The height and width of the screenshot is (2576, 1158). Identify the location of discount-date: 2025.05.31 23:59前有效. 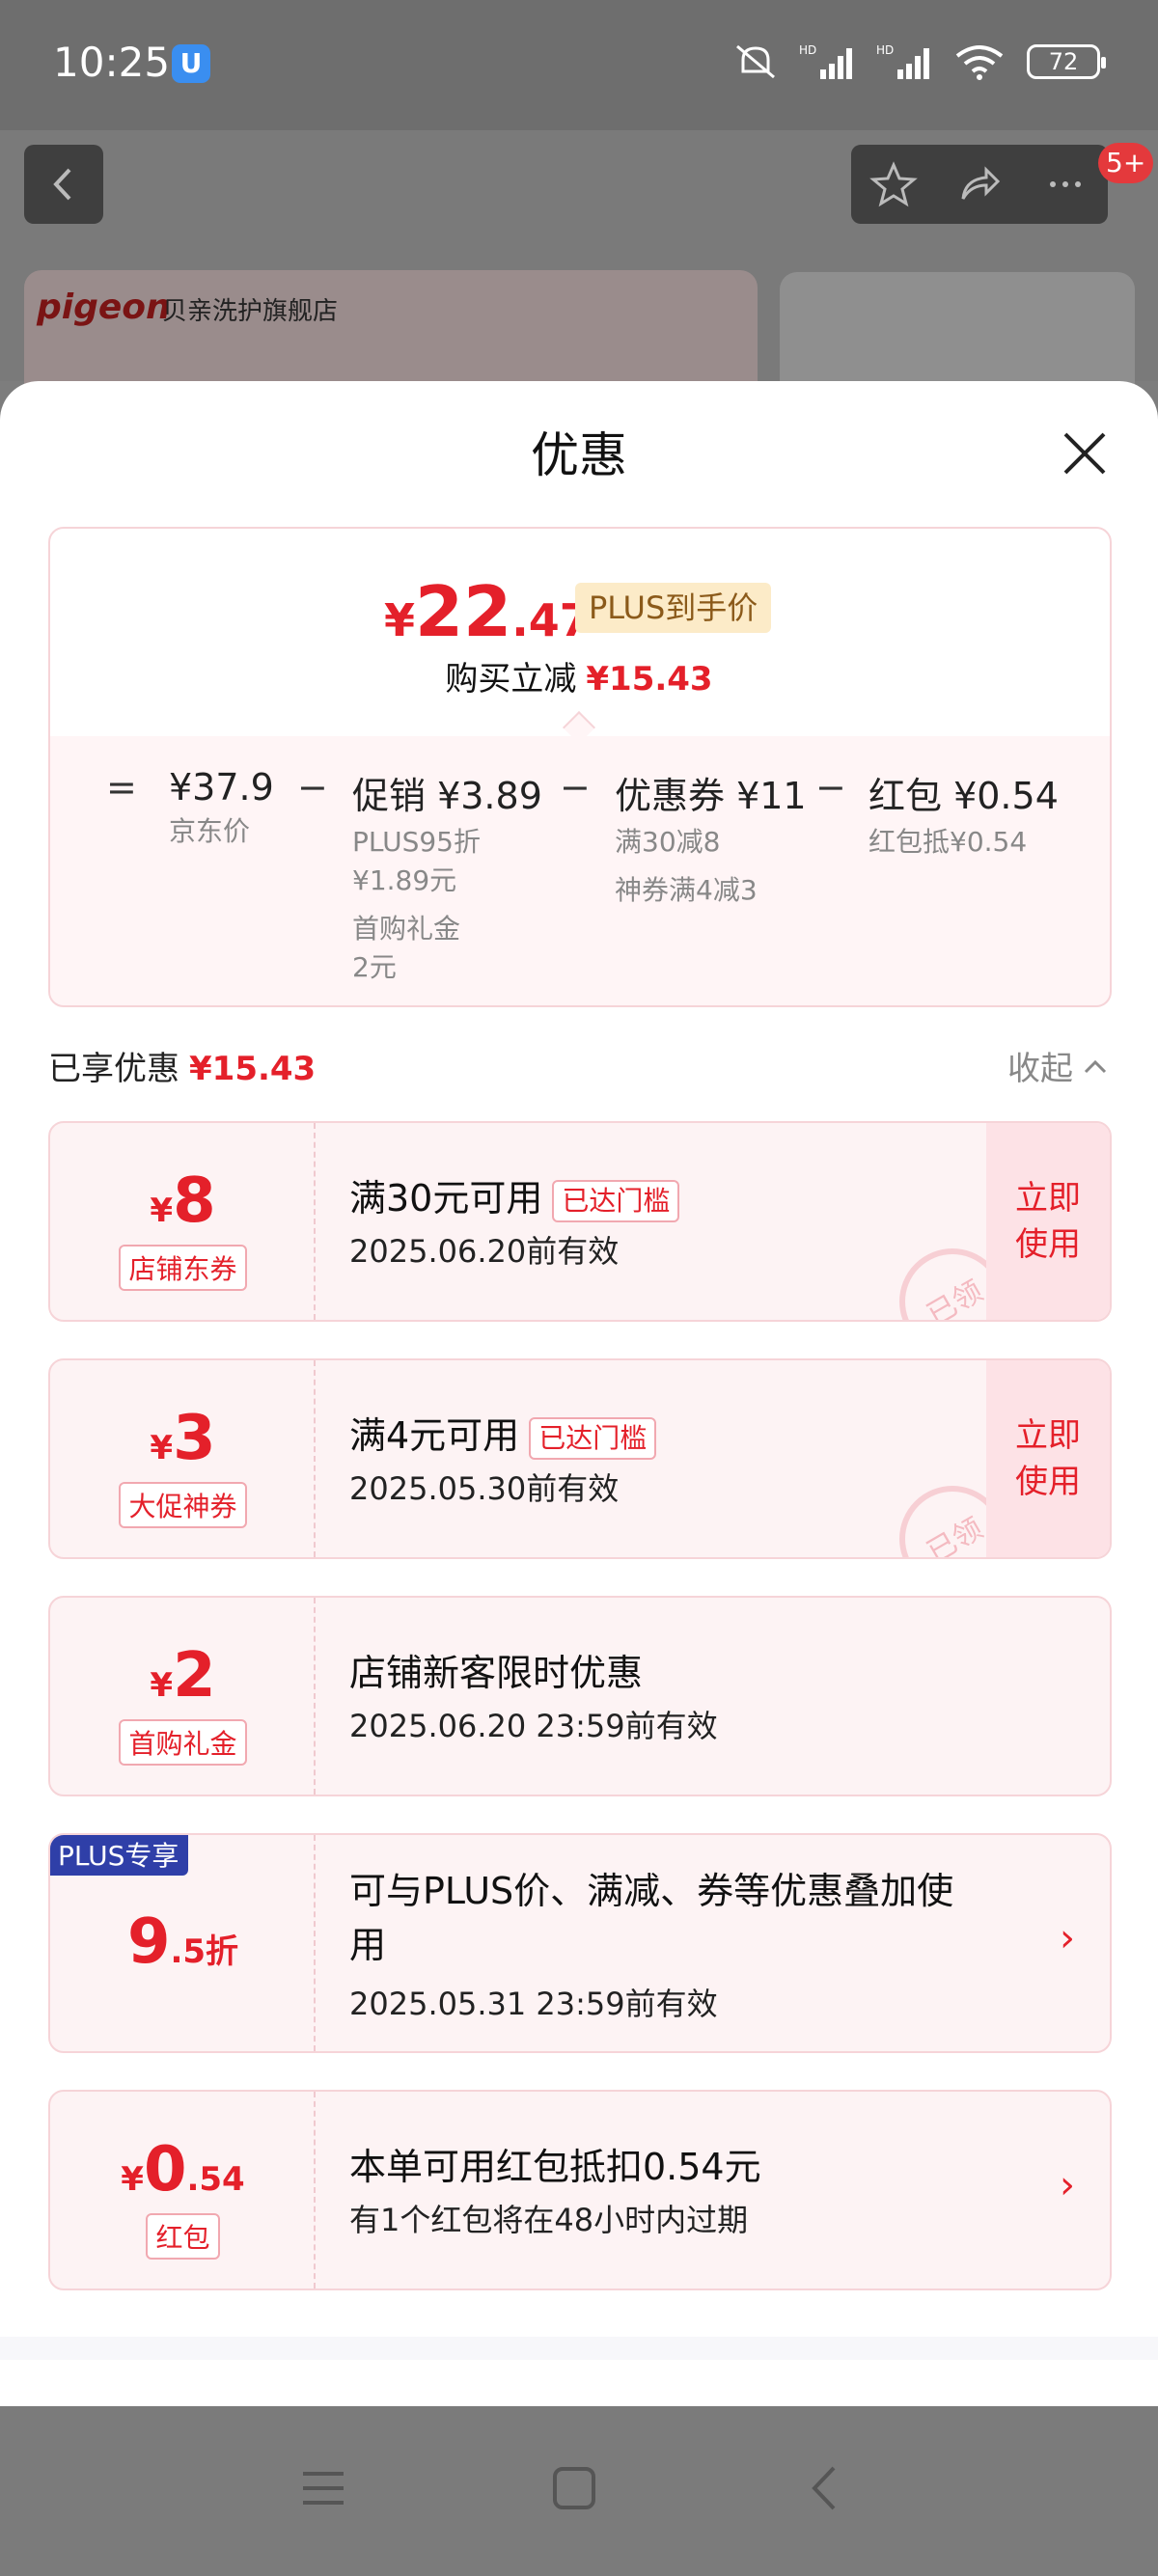
(533, 2004).